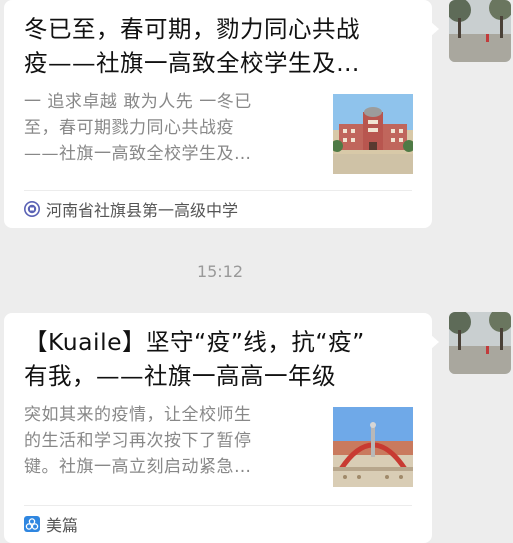 This screenshot has width=513, height=543. Describe the element at coordinates (62, 525) in the screenshot. I see `article-source-label: 美篇` at that location.